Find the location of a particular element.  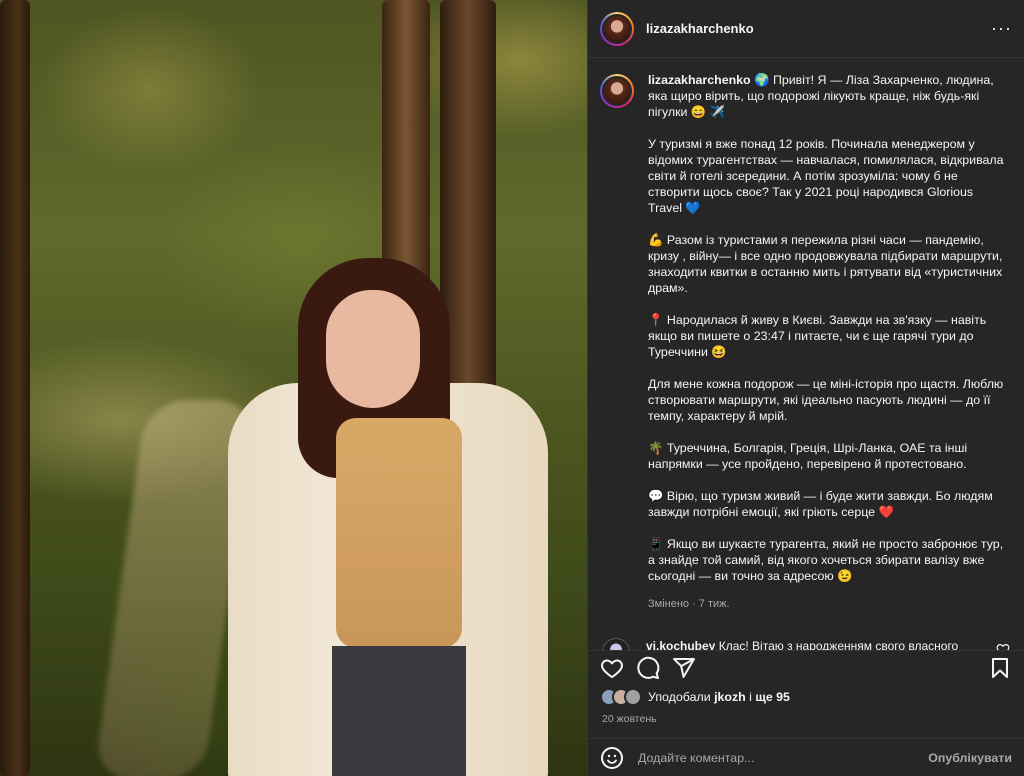

like-heart-icon is located at coordinates (612, 668).